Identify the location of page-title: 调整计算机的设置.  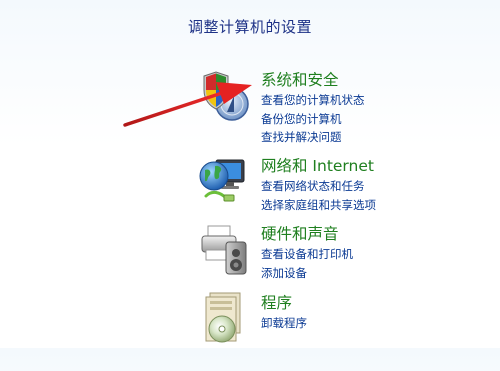
(249, 27).